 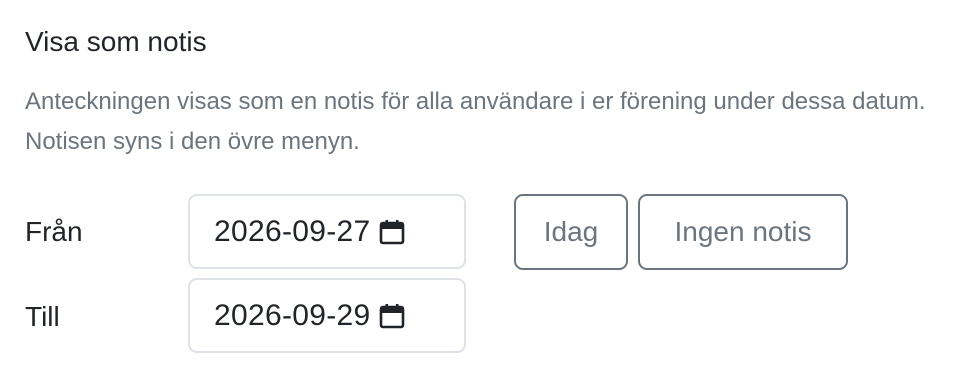 I want to click on to-date-input: 2026-09-29, so click(x=327, y=315).